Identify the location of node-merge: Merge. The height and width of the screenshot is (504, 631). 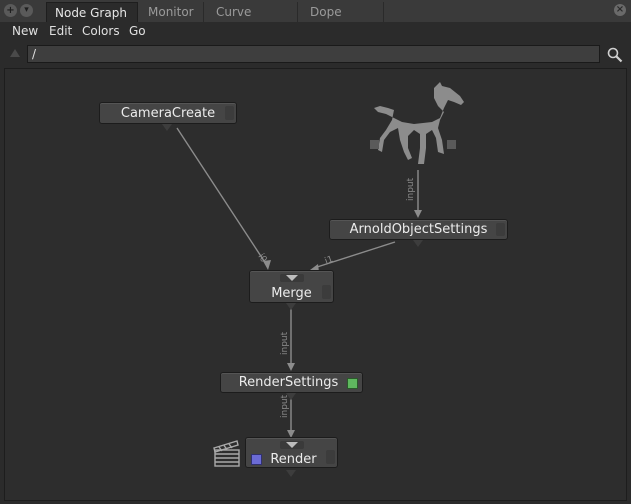
(291, 286).